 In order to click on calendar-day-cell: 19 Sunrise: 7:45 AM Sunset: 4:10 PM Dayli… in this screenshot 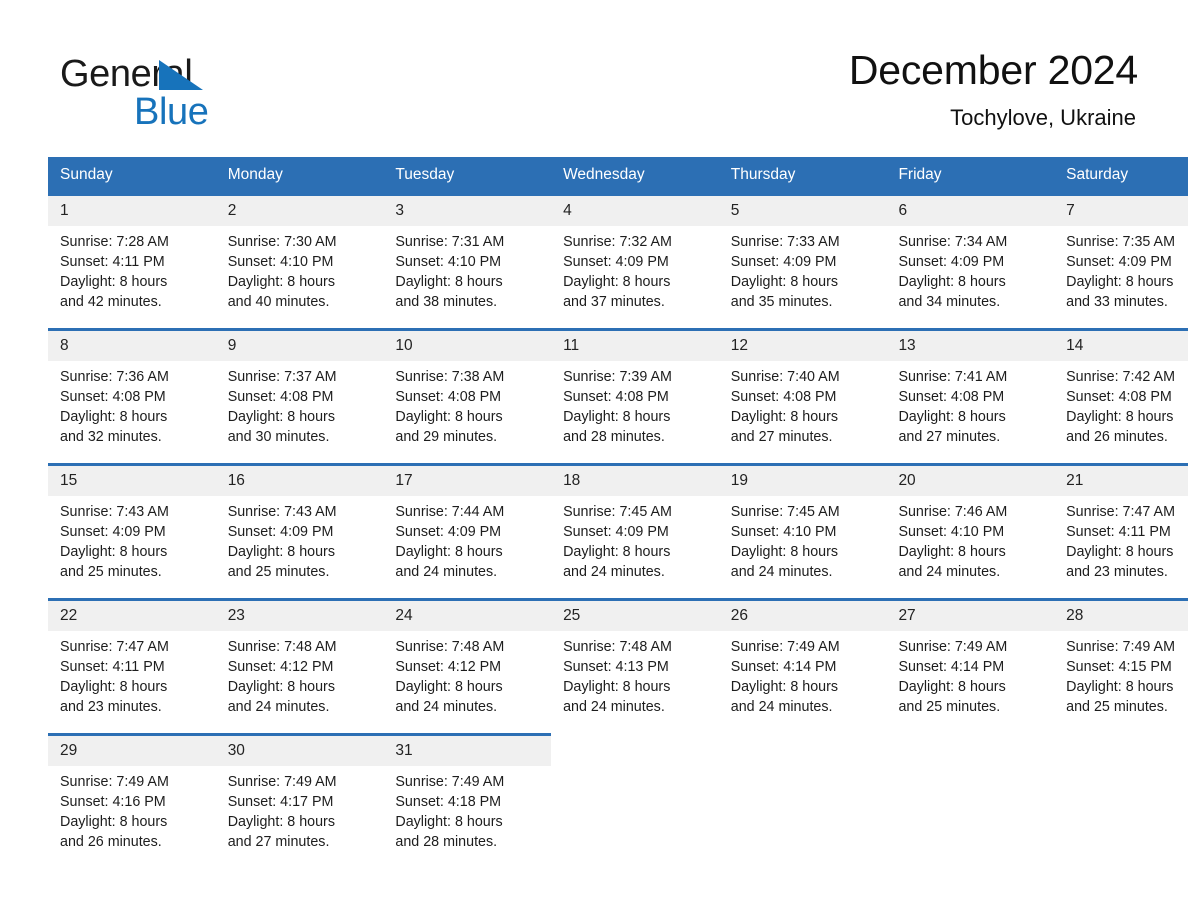, I will do `click(802, 524)`.